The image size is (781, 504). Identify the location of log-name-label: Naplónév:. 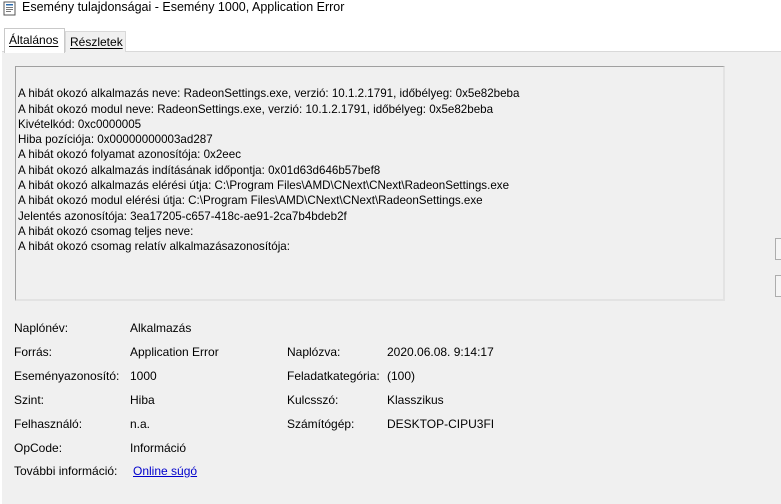
(41, 328).